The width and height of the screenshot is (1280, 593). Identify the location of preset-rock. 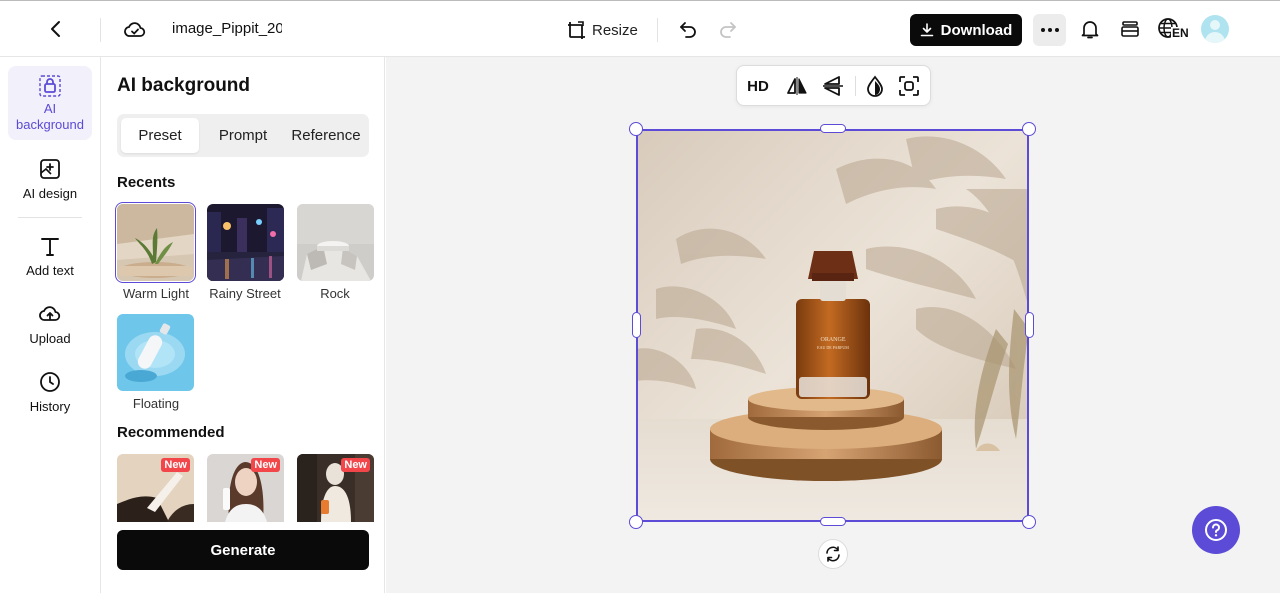
(335, 242).